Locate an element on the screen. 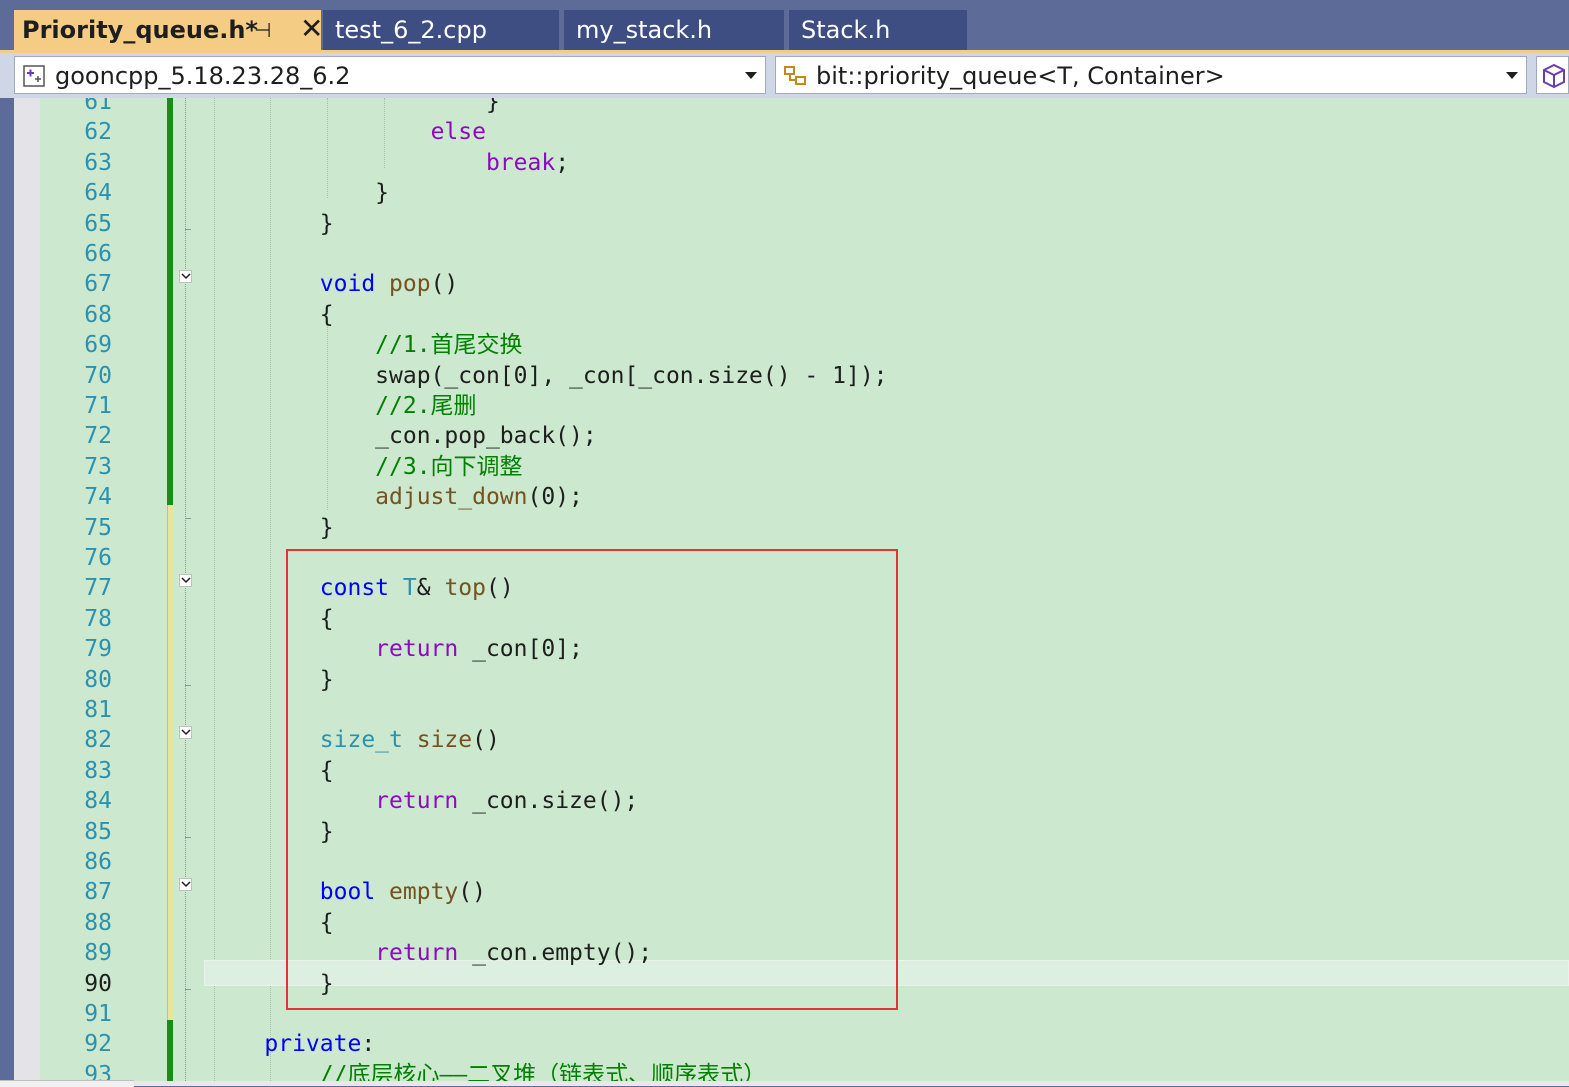  code-line: 71 //2.尾删 is located at coordinates (791, 406).